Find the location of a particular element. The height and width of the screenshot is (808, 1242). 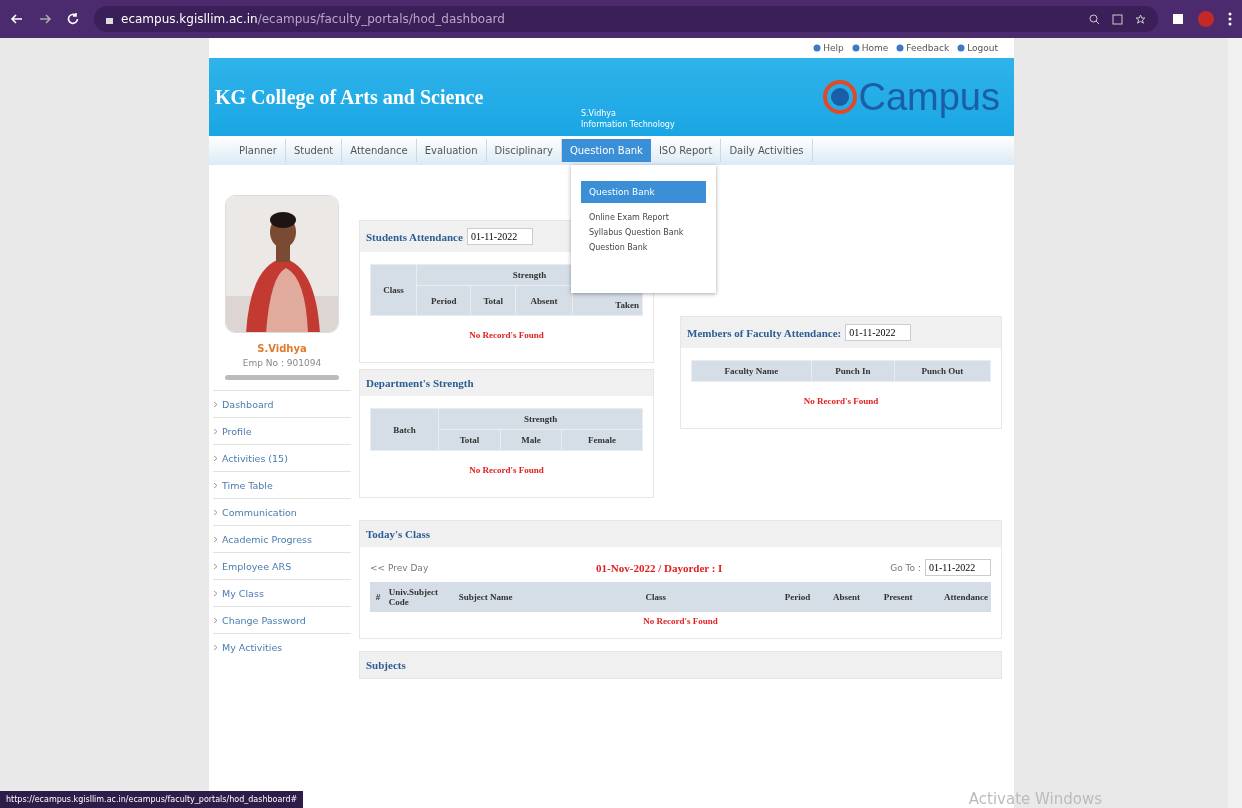

nav-tab: Disciplinary is located at coordinates (524, 150).